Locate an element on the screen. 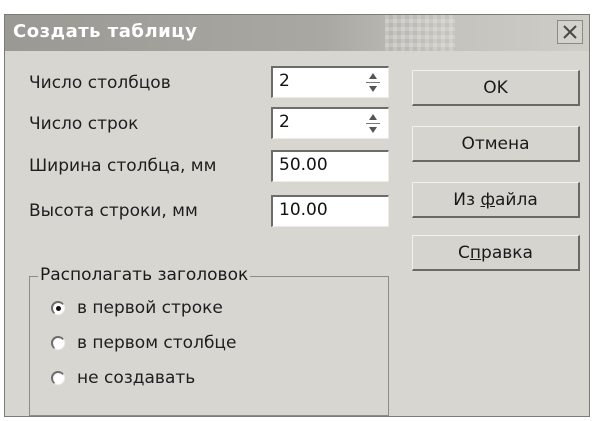  row-height-label: Высота строки, мм is located at coordinates (113, 211).